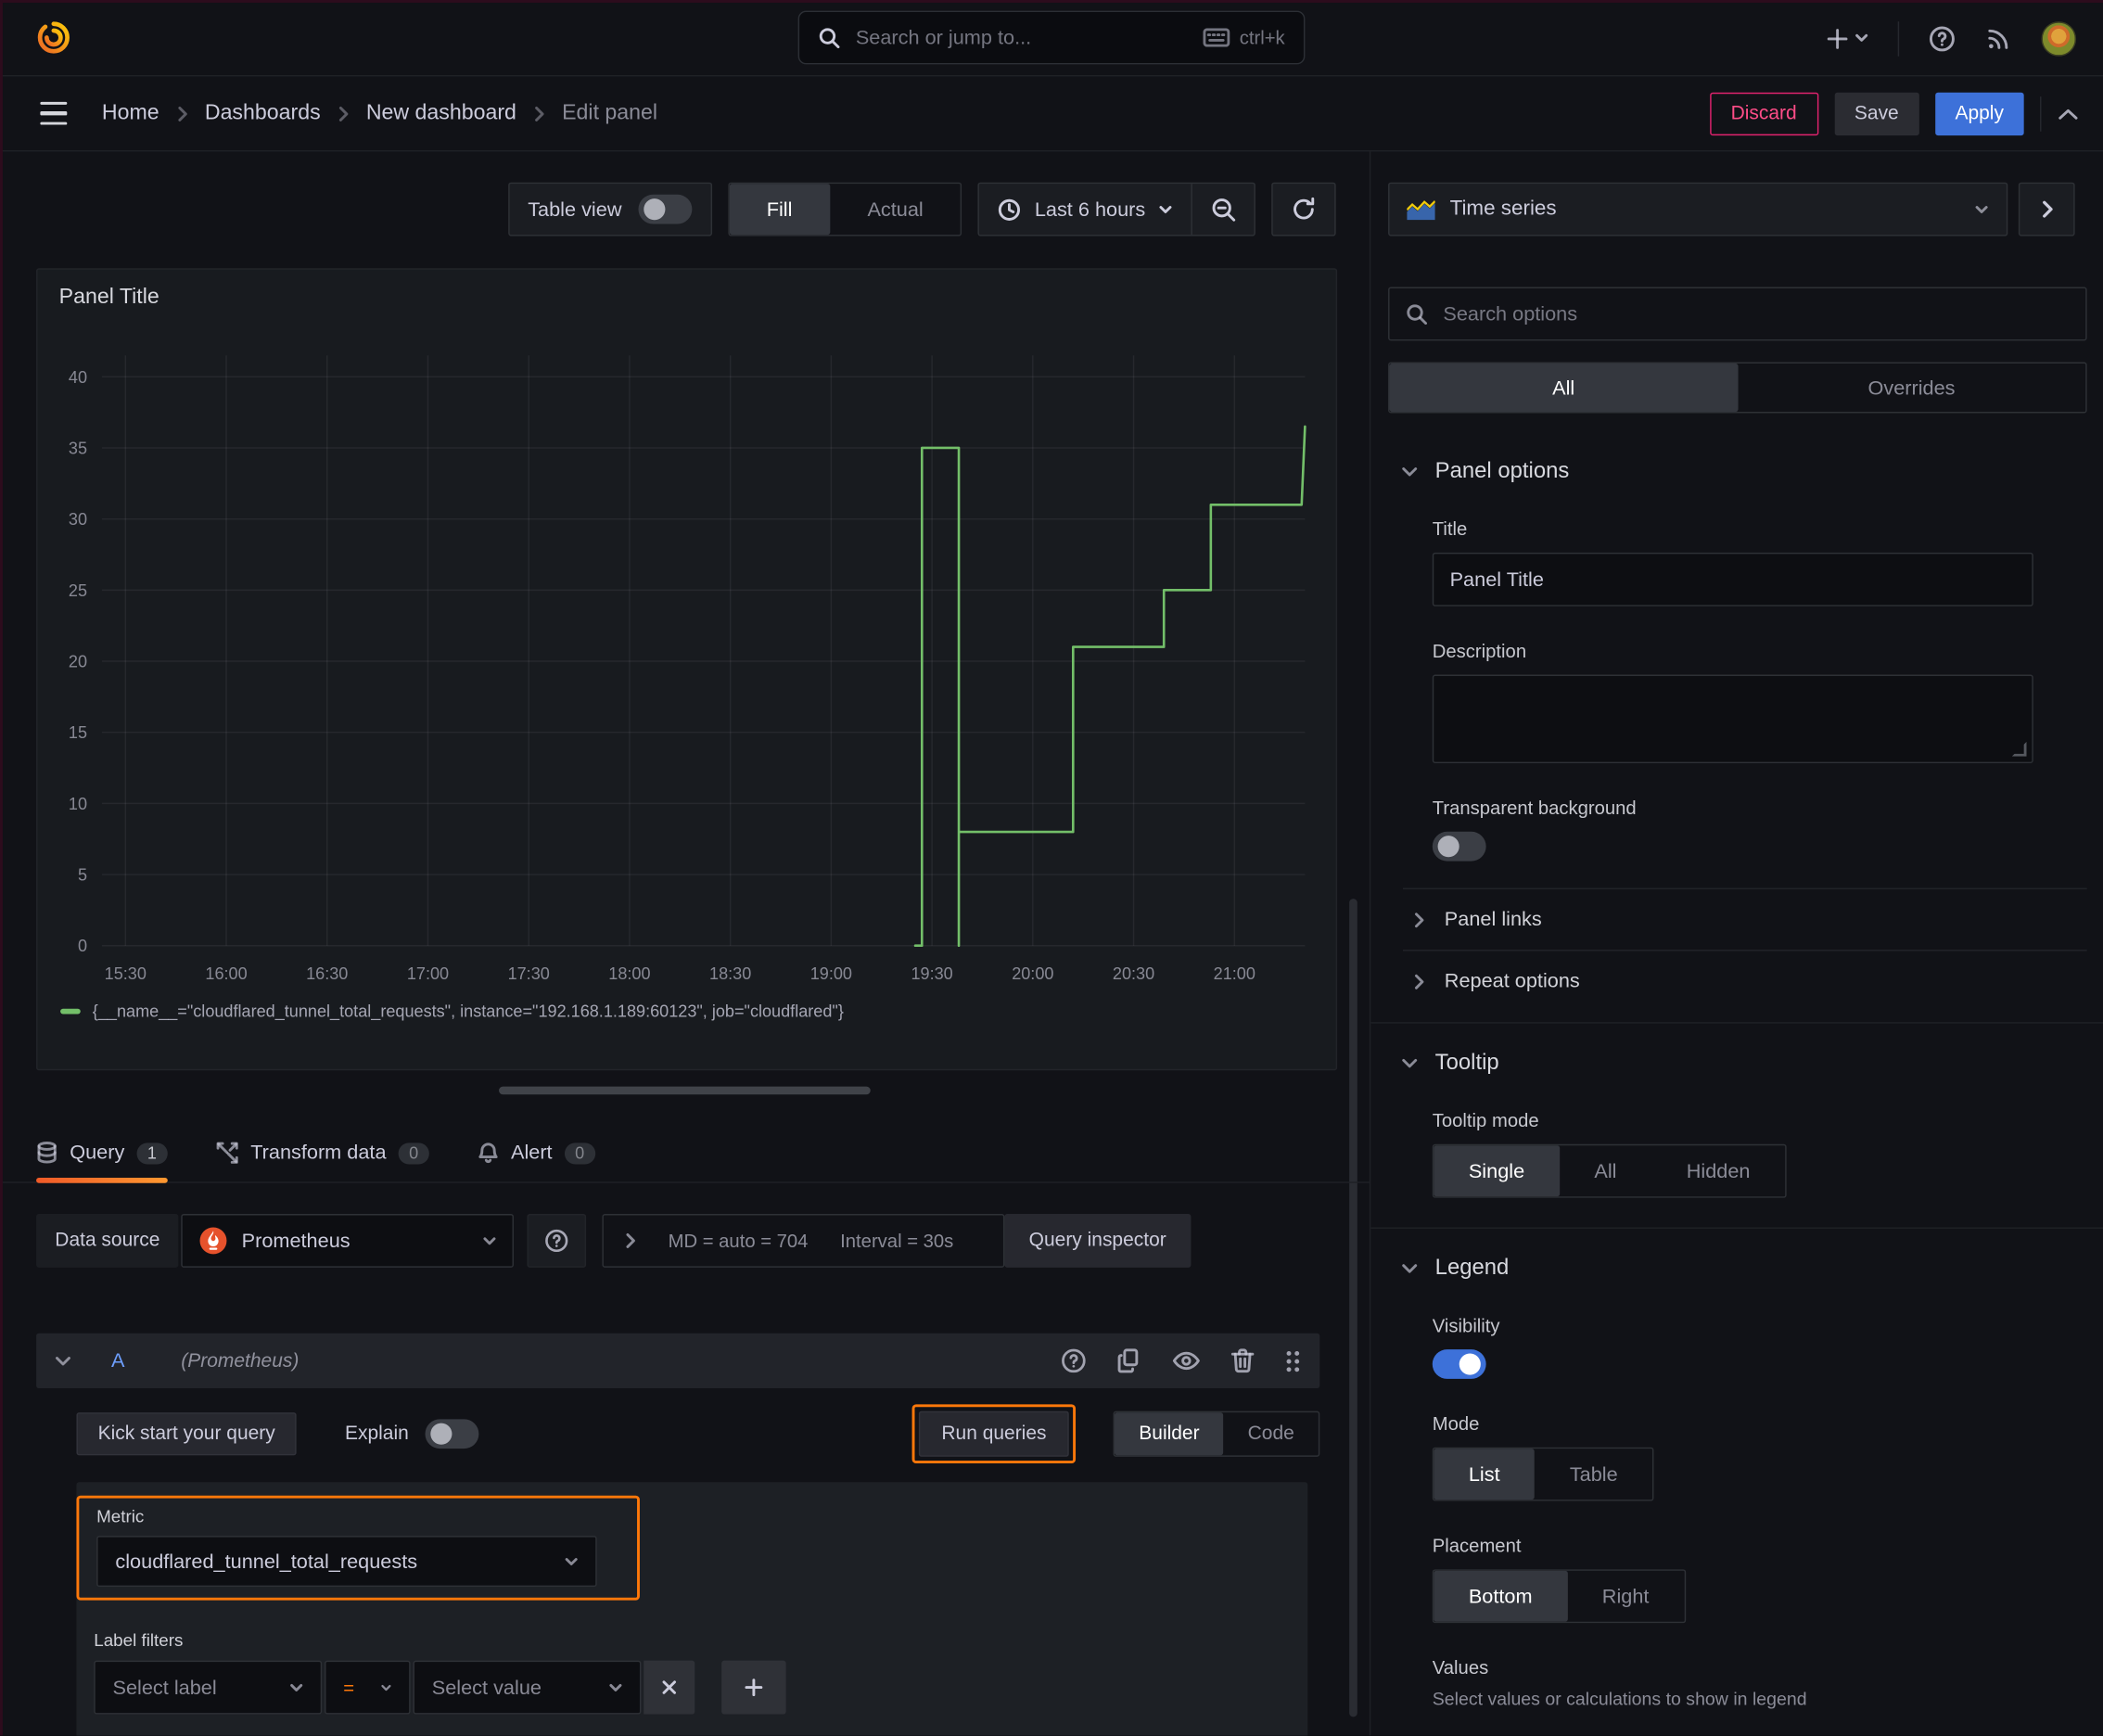  What do you see at coordinates (1942, 38) in the screenshot?
I see `help-button` at bounding box center [1942, 38].